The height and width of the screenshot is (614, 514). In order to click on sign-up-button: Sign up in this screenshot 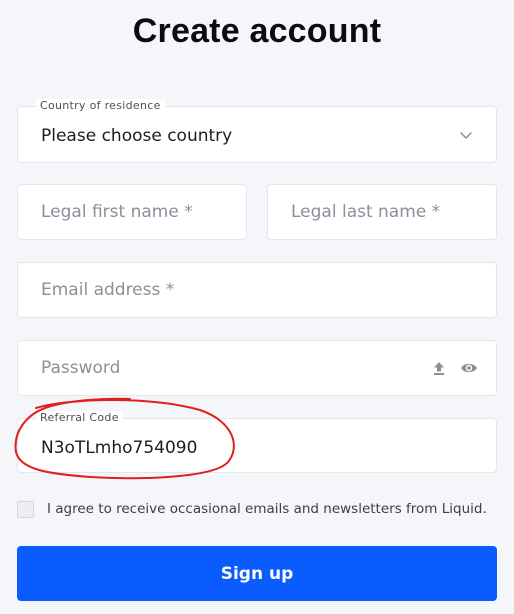, I will do `click(257, 573)`.